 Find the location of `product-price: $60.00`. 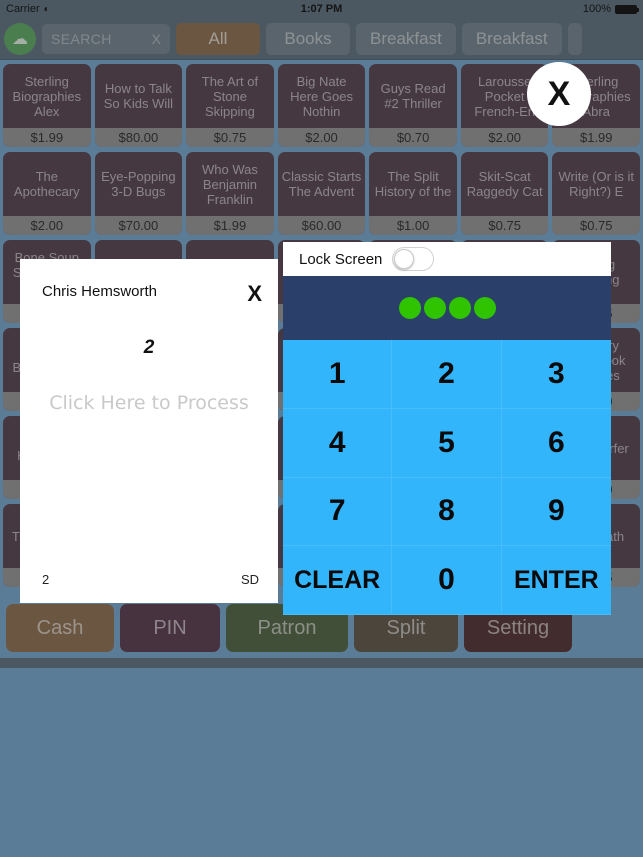

product-price: $60.00 is located at coordinates (321, 225).